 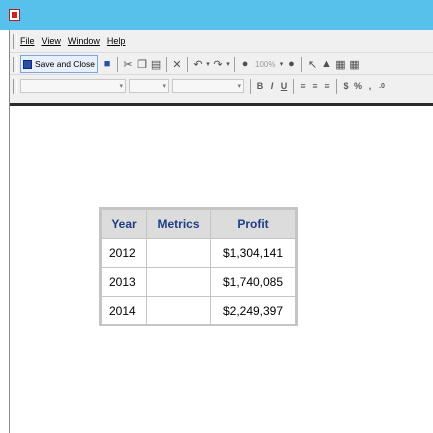 What do you see at coordinates (253, 282) in the screenshot?
I see `cell-profit: $1,740,085` at bounding box center [253, 282].